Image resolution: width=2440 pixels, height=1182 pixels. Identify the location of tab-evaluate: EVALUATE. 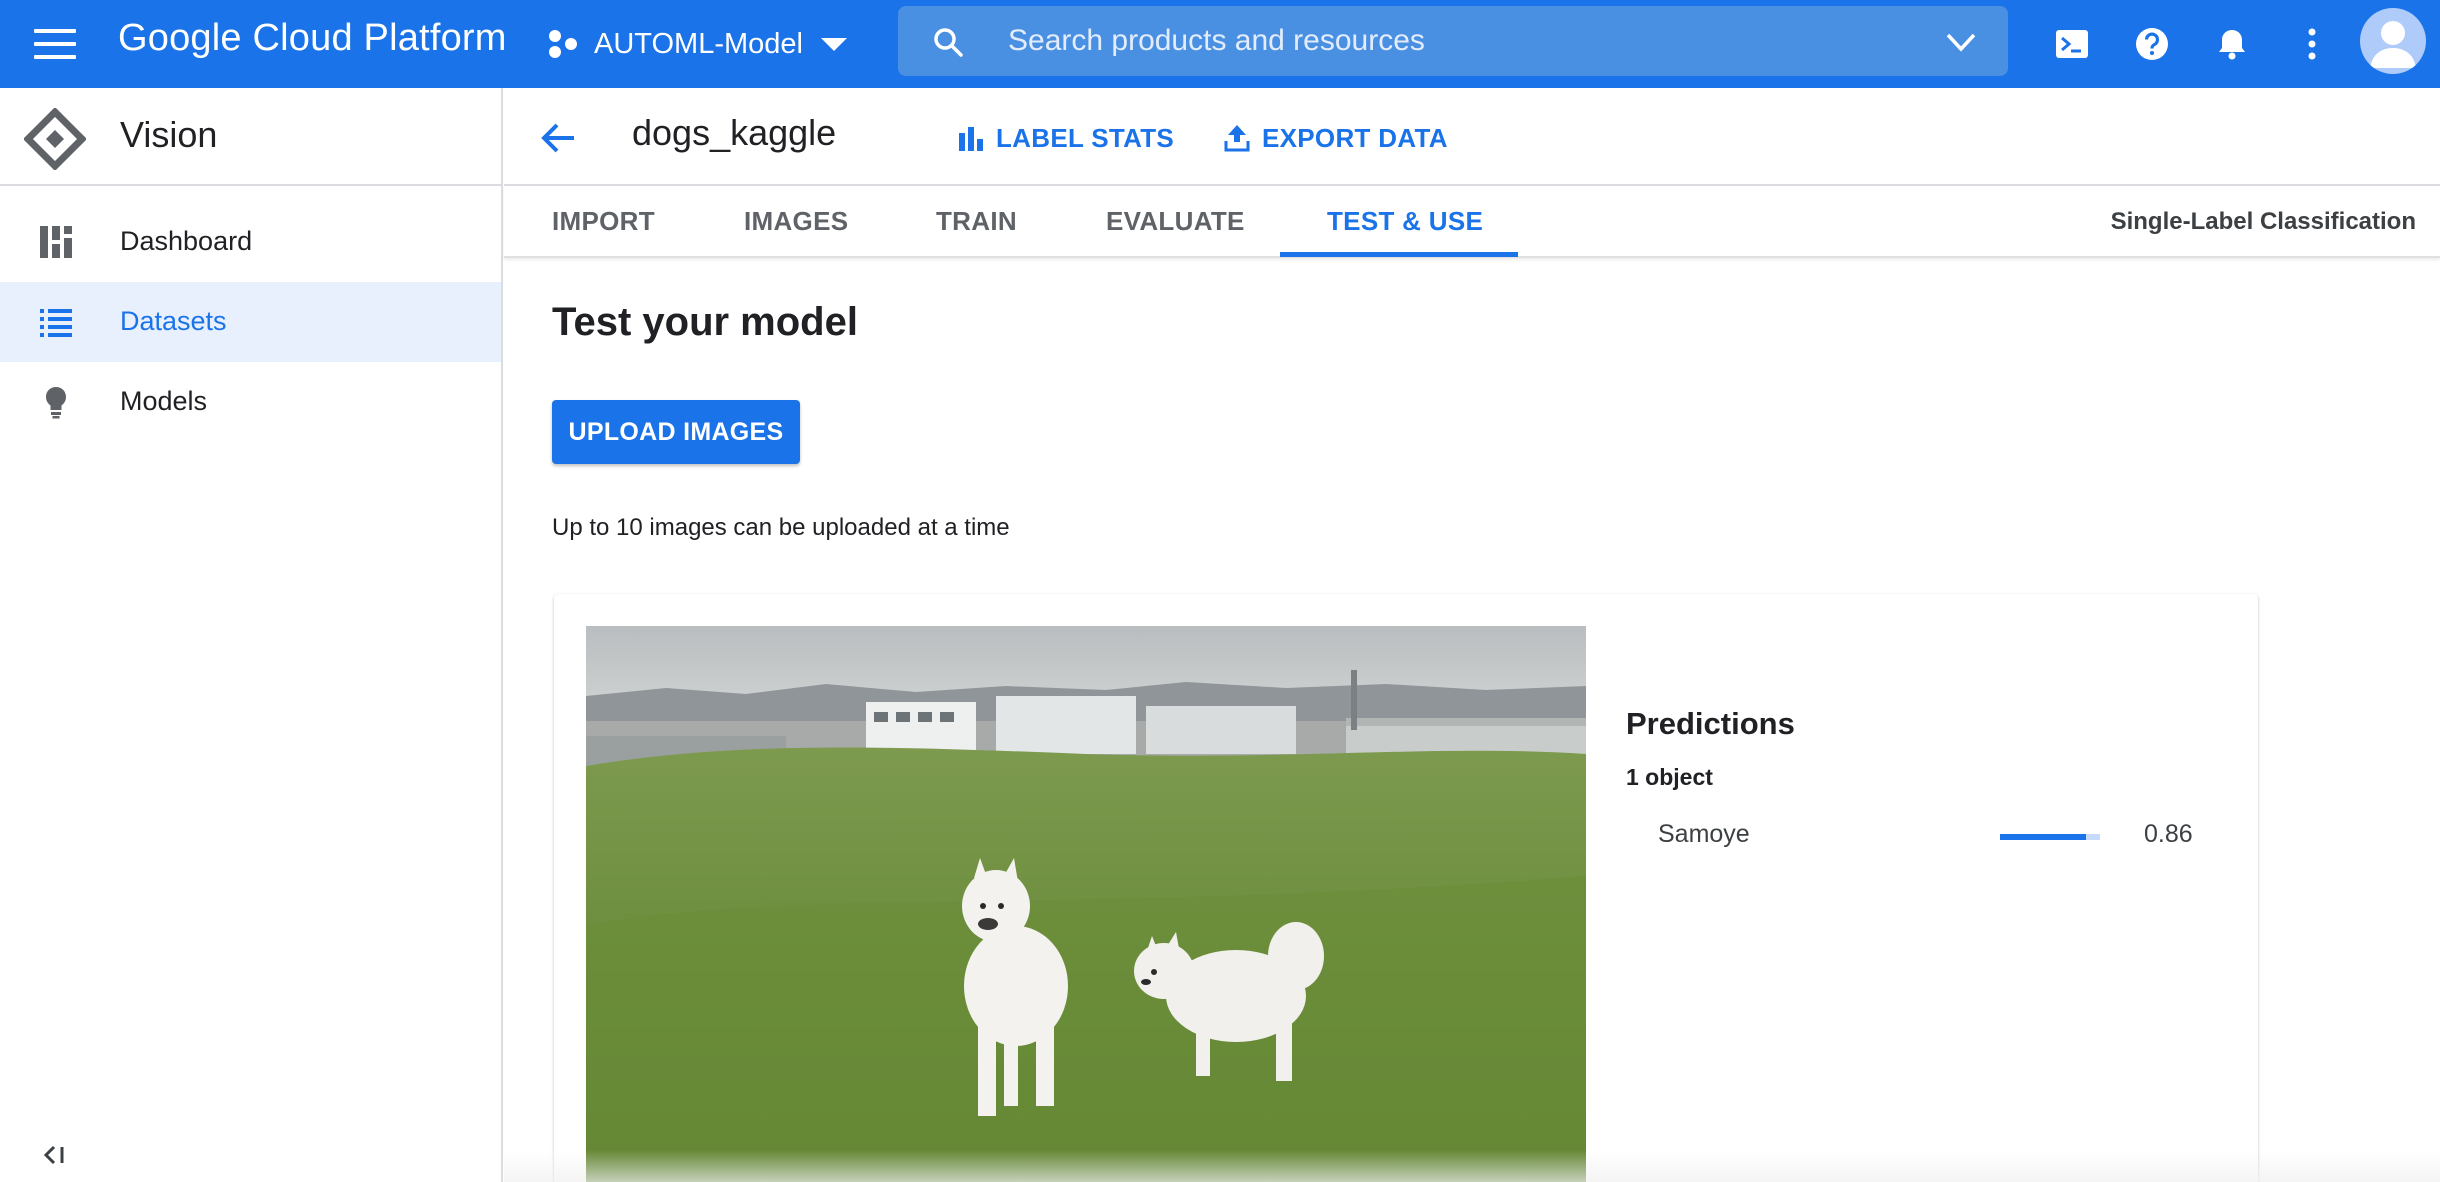
(1175, 221).